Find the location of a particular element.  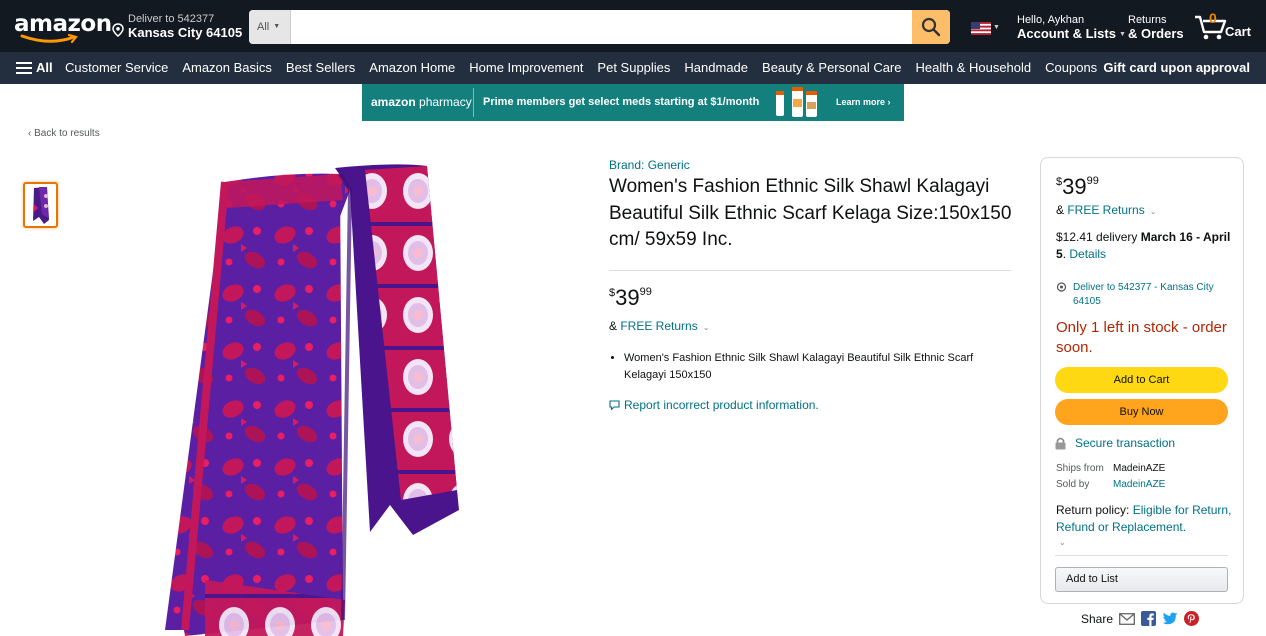

free-returns-link: FREE Returns is located at coordinates (658, 326).